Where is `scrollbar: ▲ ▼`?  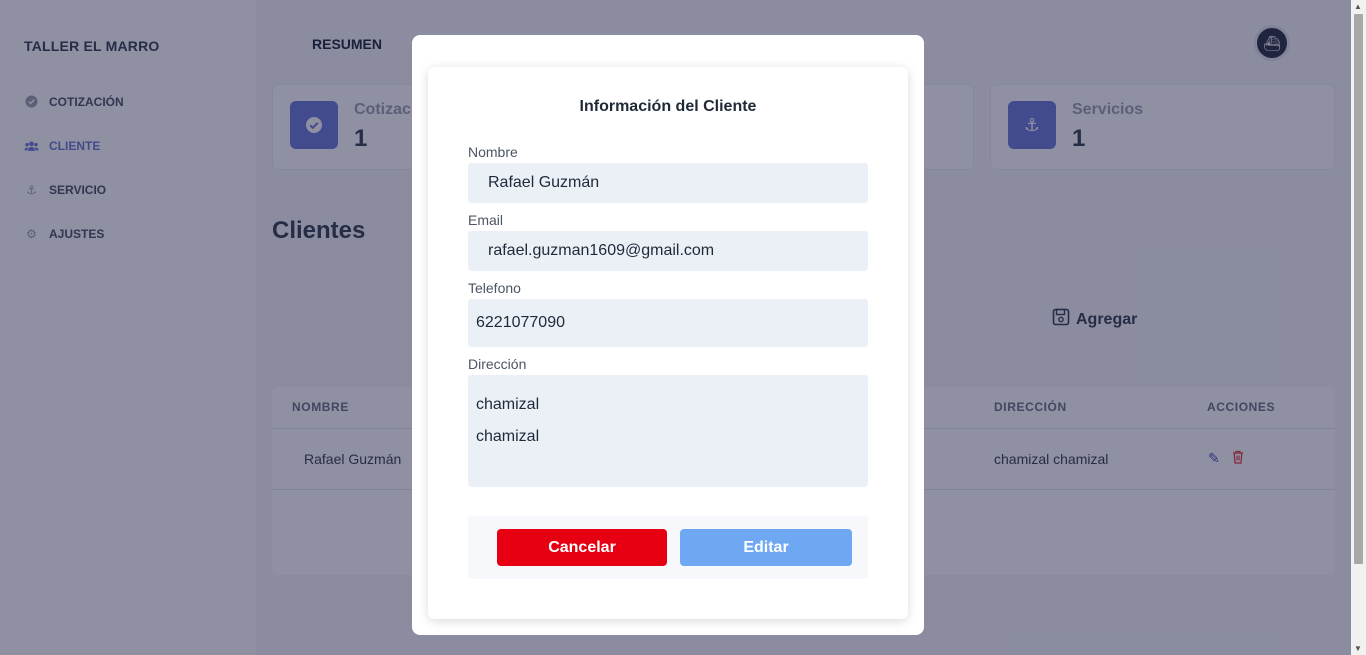
scrollbar: ▲ ▼ is located at coordinates (1358, 327).